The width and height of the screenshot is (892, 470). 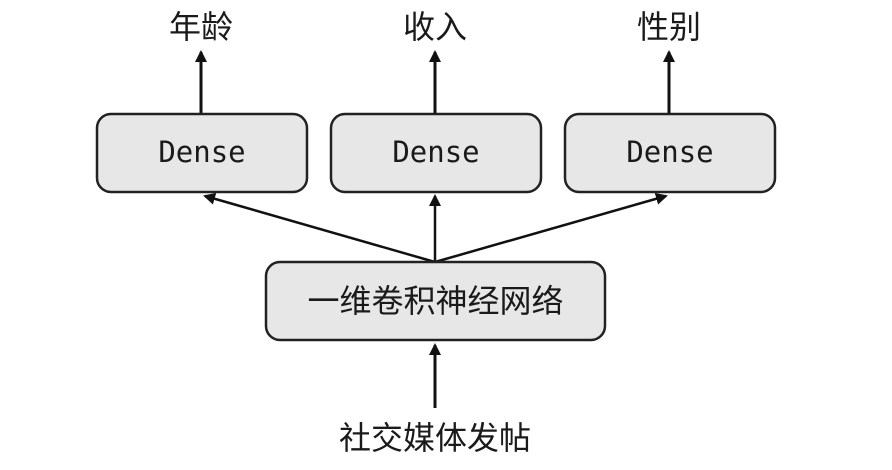 What do you see at coordinates (319, 228) in the screenshot?
I see `arrow-encoder-to-dense-left` at bounding box center [319, 228].